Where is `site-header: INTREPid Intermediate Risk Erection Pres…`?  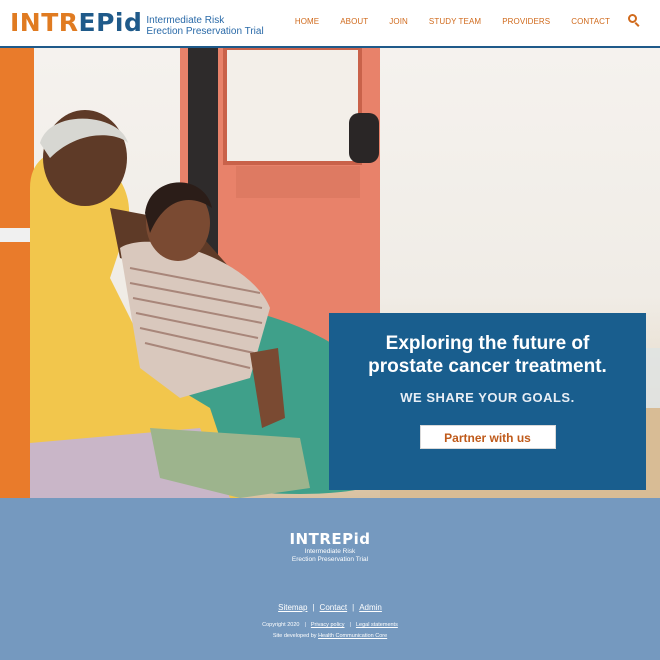 site-header: INTREPid Intermediate Risk Erection Pres… is located at coordinates (330, 24).